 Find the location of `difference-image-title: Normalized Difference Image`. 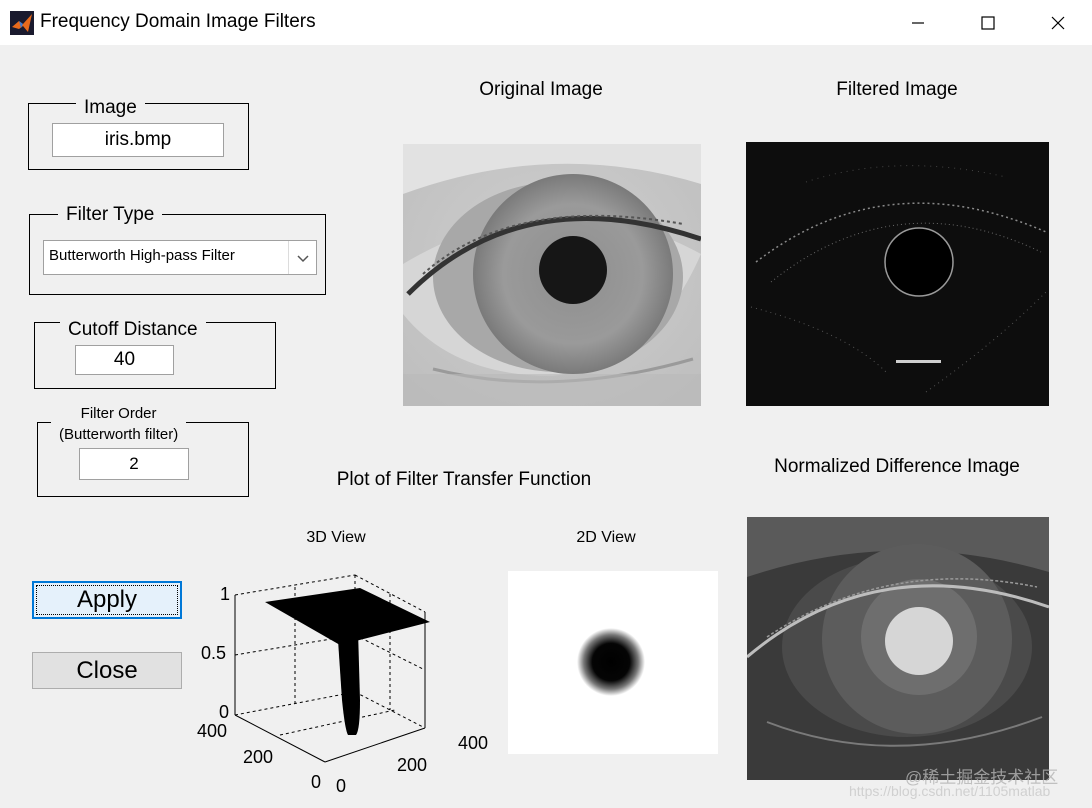

difference-image-title: Normalized Difference Image is located at coordinates (897, 466).